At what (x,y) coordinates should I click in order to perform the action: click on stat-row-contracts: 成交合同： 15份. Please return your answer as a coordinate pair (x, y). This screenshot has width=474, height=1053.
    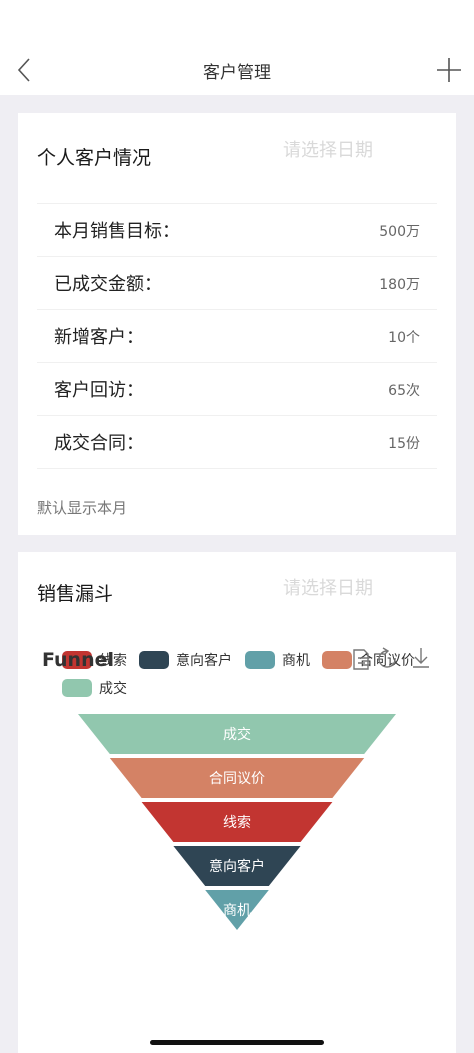
    Looking at the image, I should click on (237, 442).